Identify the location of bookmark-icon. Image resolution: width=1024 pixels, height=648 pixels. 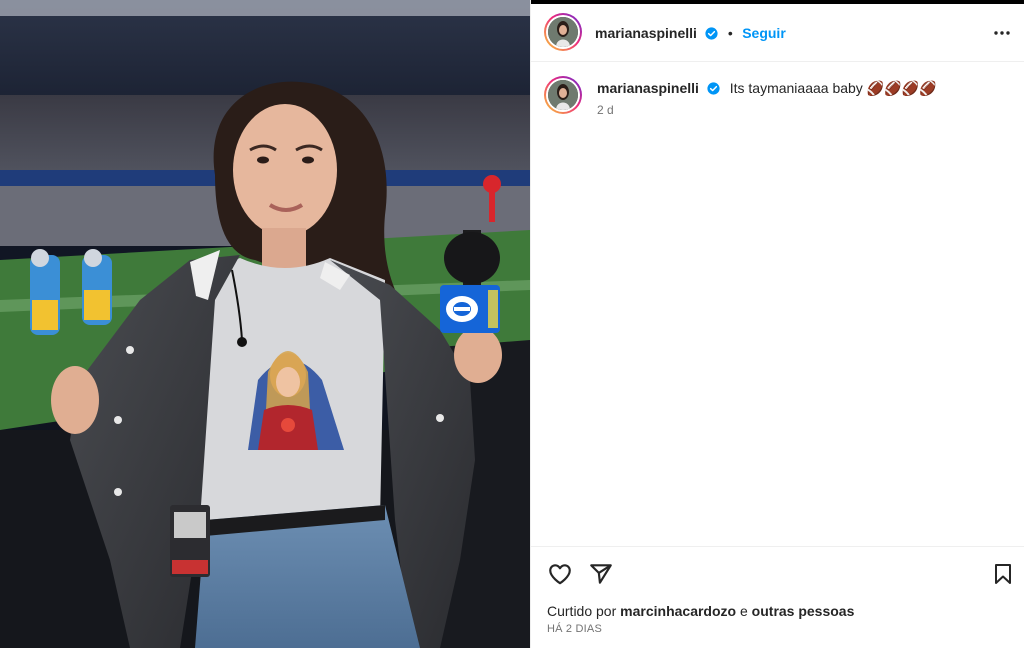
(1003, 574).